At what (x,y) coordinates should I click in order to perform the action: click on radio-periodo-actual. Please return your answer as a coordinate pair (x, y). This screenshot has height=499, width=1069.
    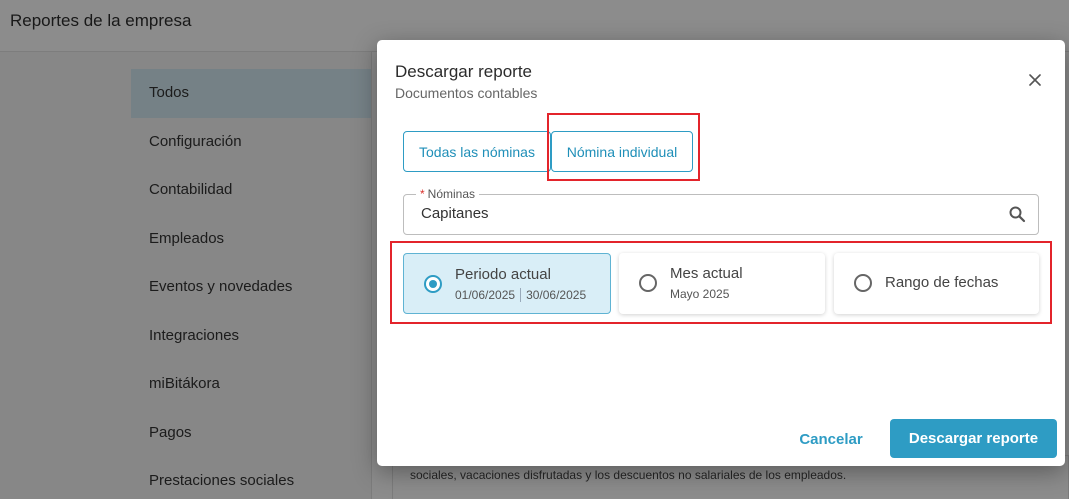
    Looking at the image, I should click on (433, 284).